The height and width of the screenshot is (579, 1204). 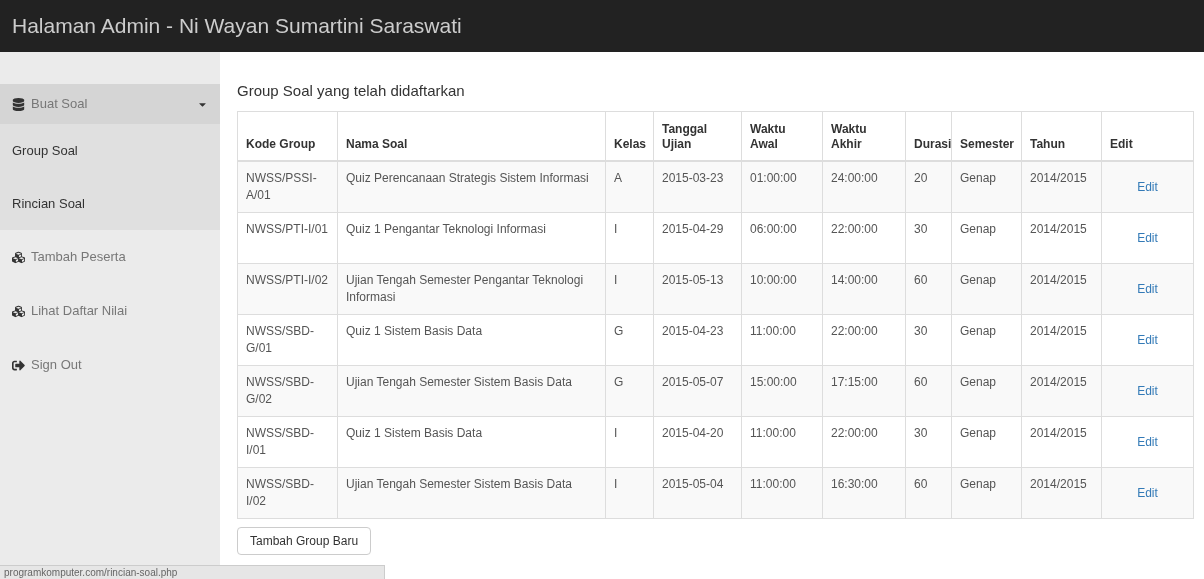 I want to click on sidebar-item: Tambah Peserta, so click(x=110, y=257).